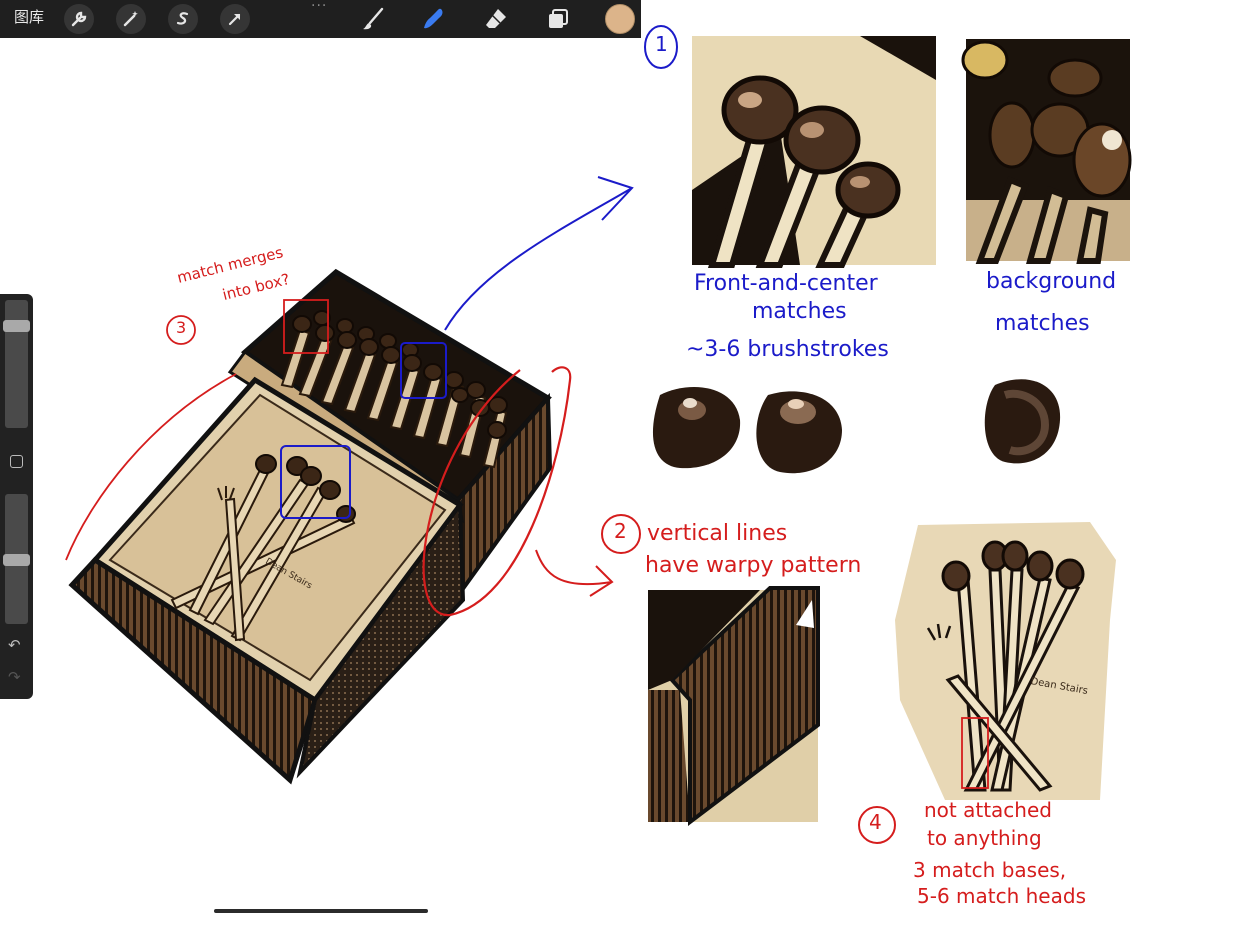  I want to click on closeup-front-matches, so click(814, 152).